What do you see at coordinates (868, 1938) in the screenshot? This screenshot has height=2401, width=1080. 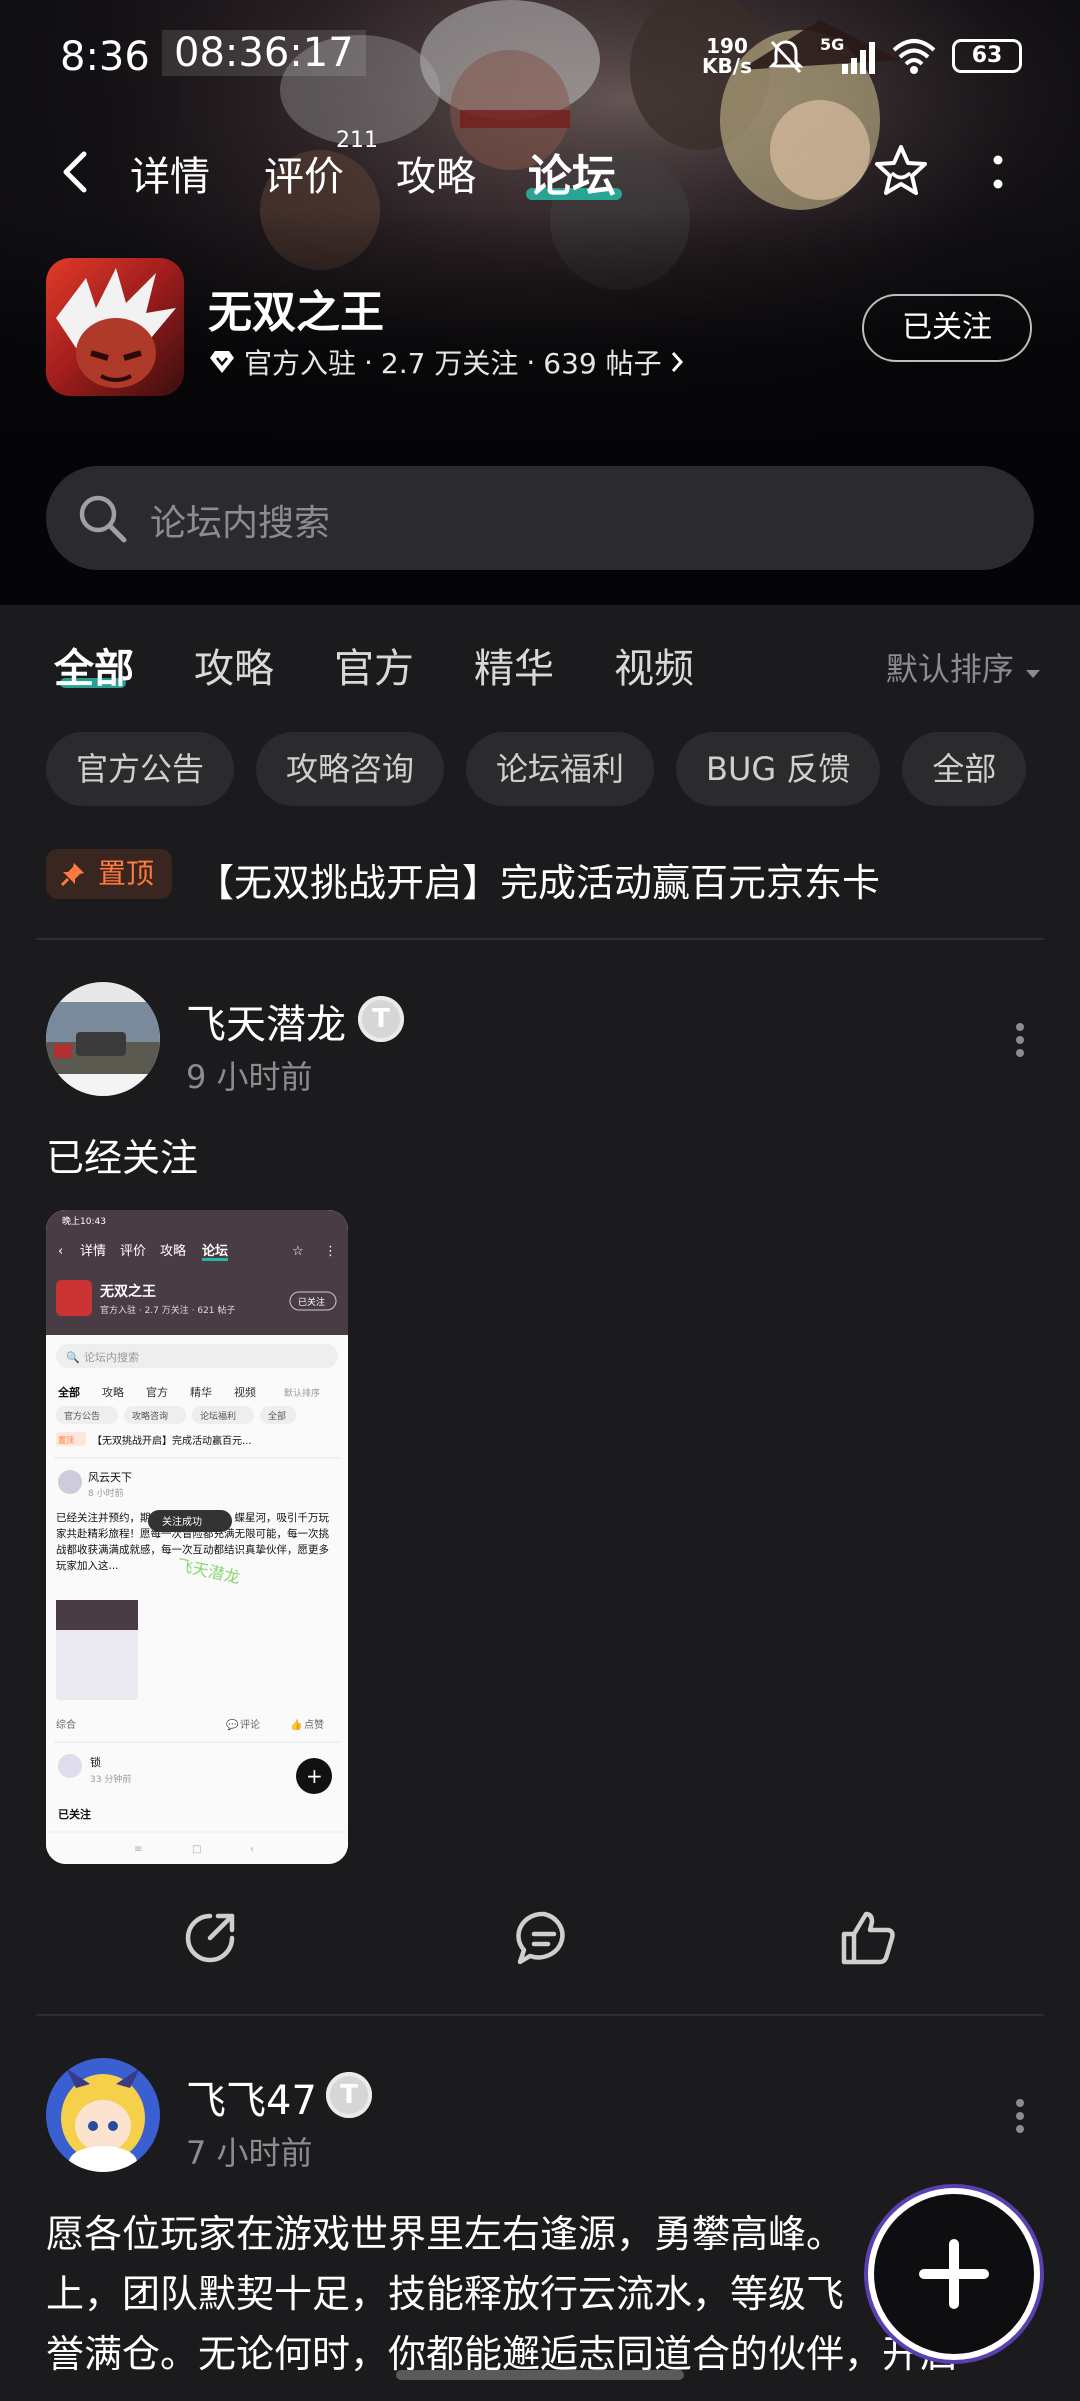 I see `like-icon` at bounding box center [868, 1938].